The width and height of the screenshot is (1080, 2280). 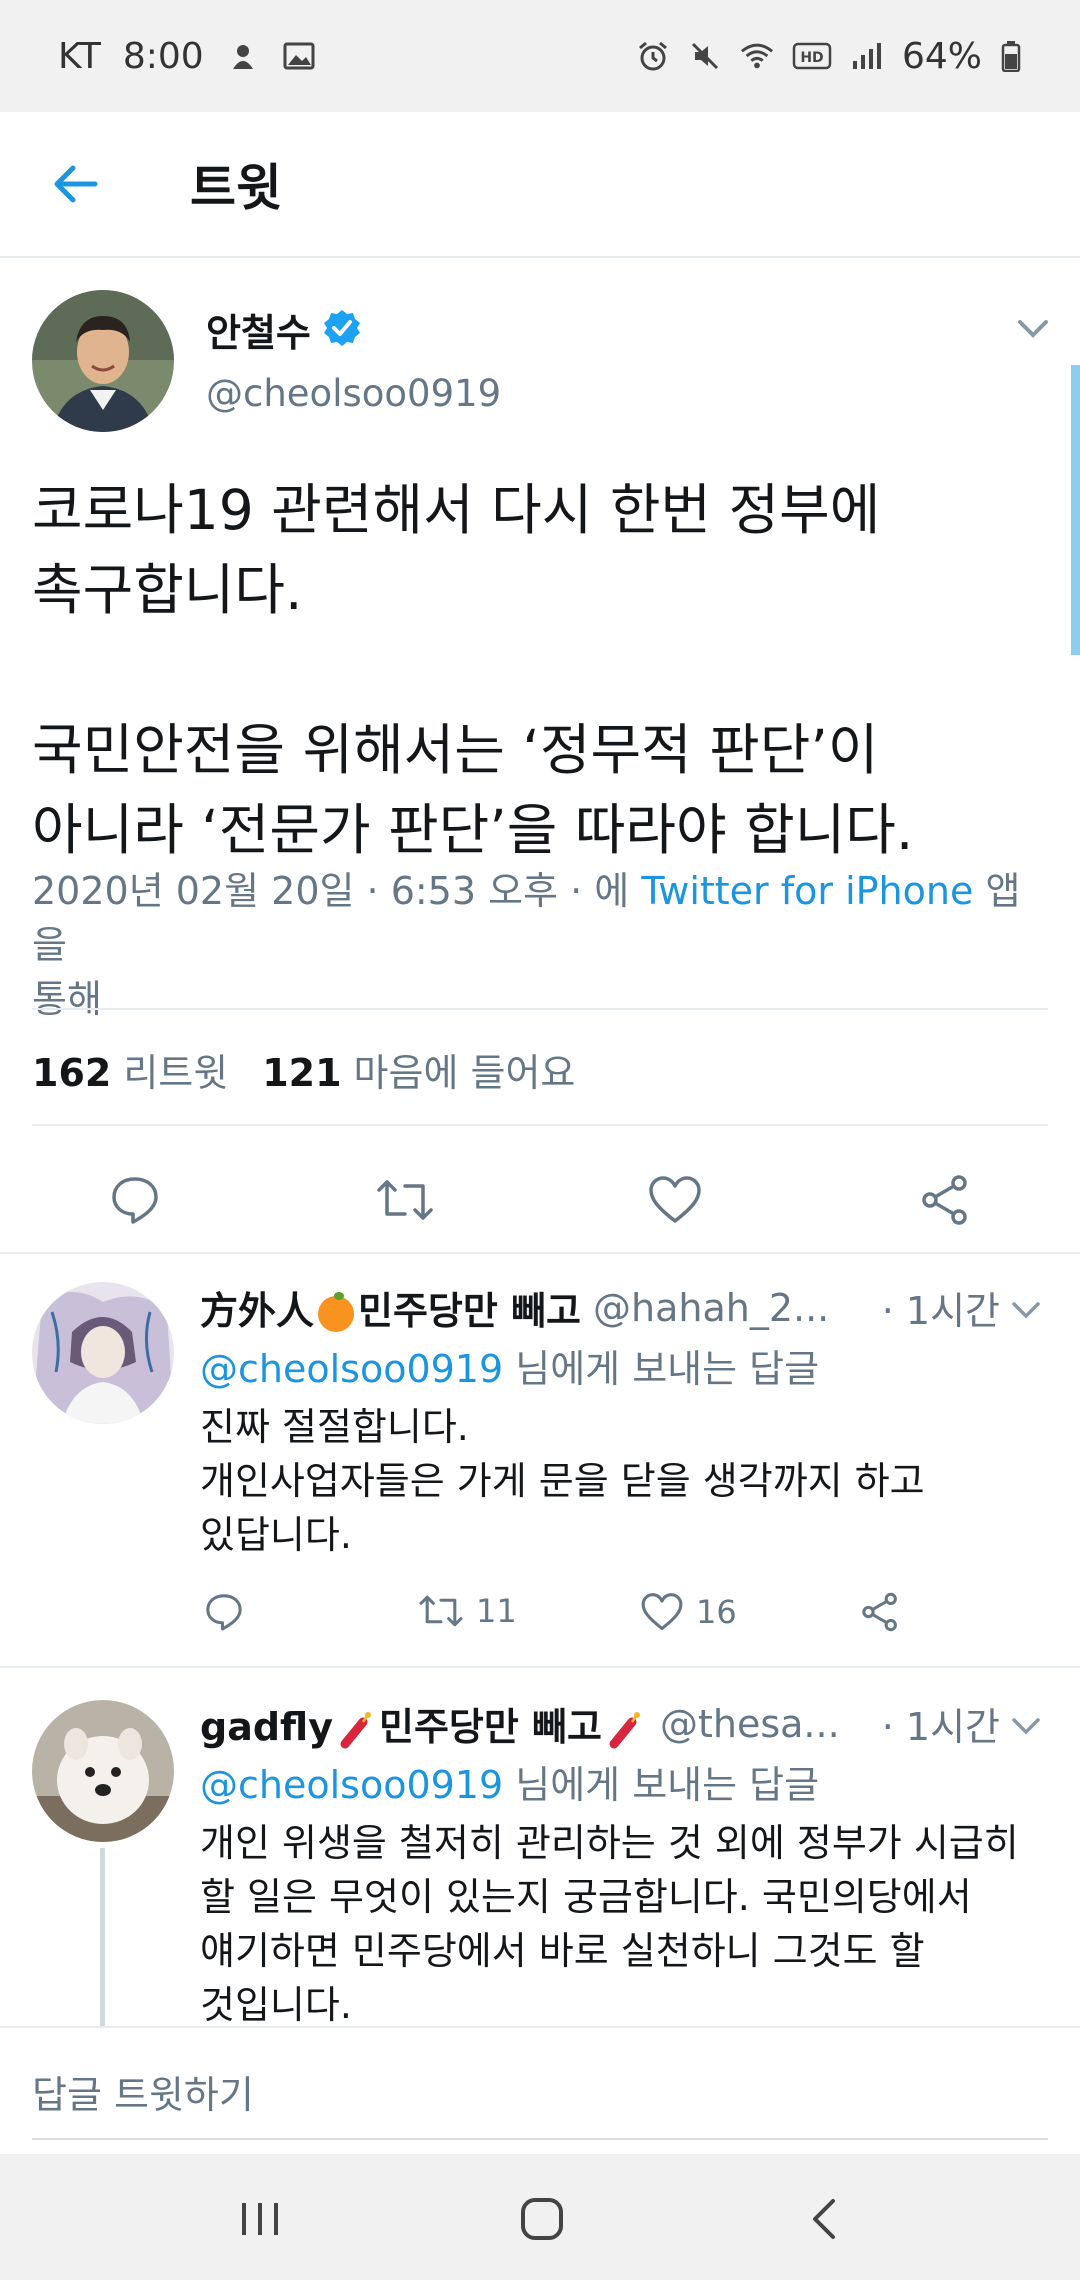 I want to click on orange-emoji-icon, so click(x=336, y=1311).